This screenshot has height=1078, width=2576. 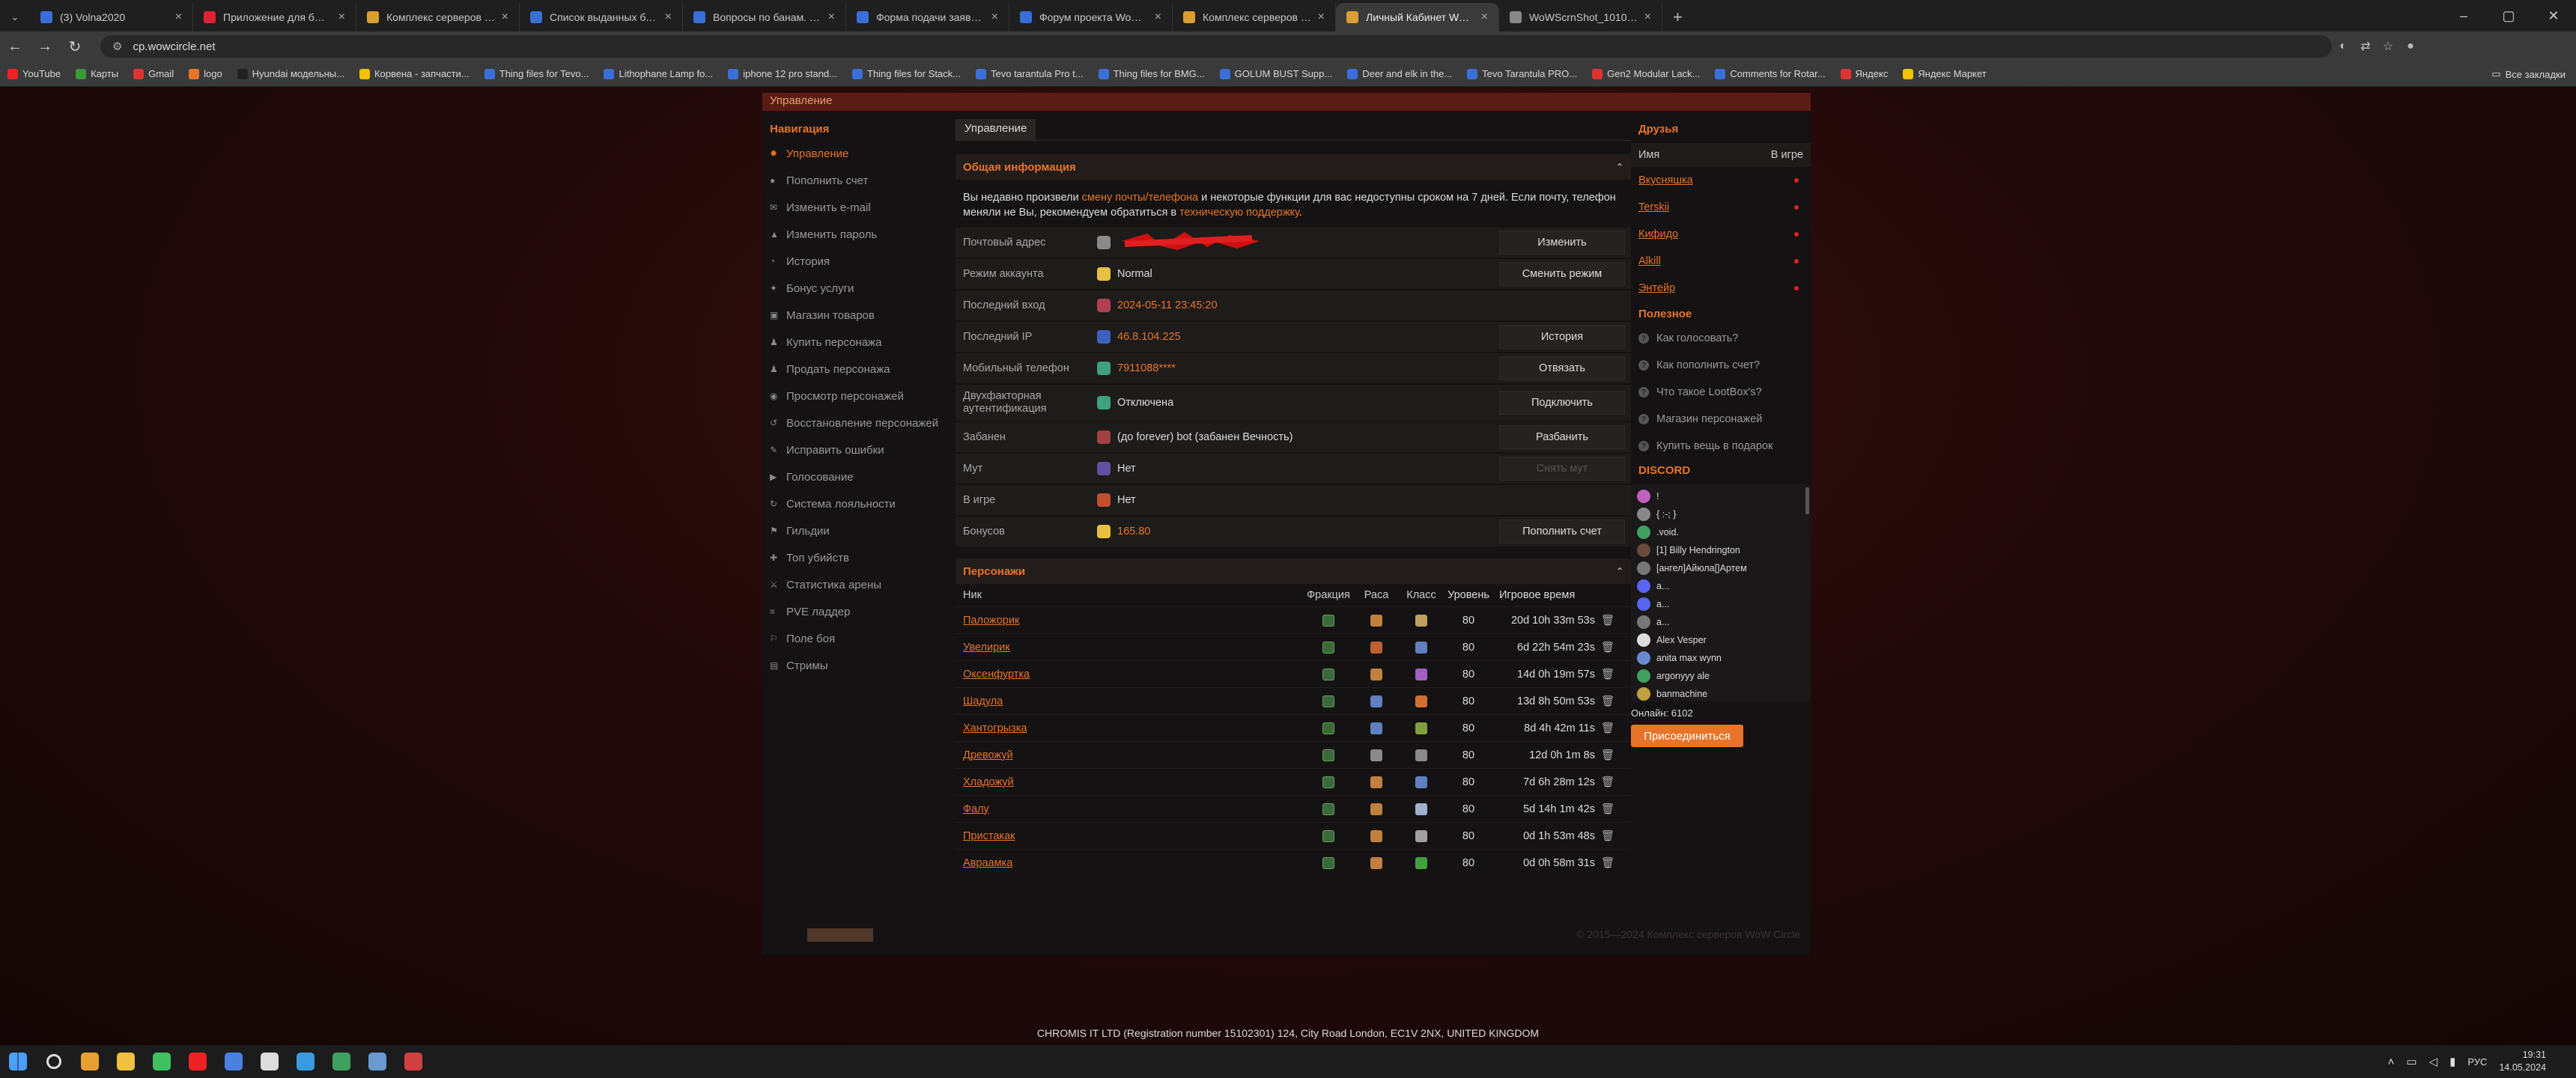 What do you see at coordinates (1133, 648) in the screenshot?
I see `character-name-link: Увелирик` at bounding box center [1133, 648].